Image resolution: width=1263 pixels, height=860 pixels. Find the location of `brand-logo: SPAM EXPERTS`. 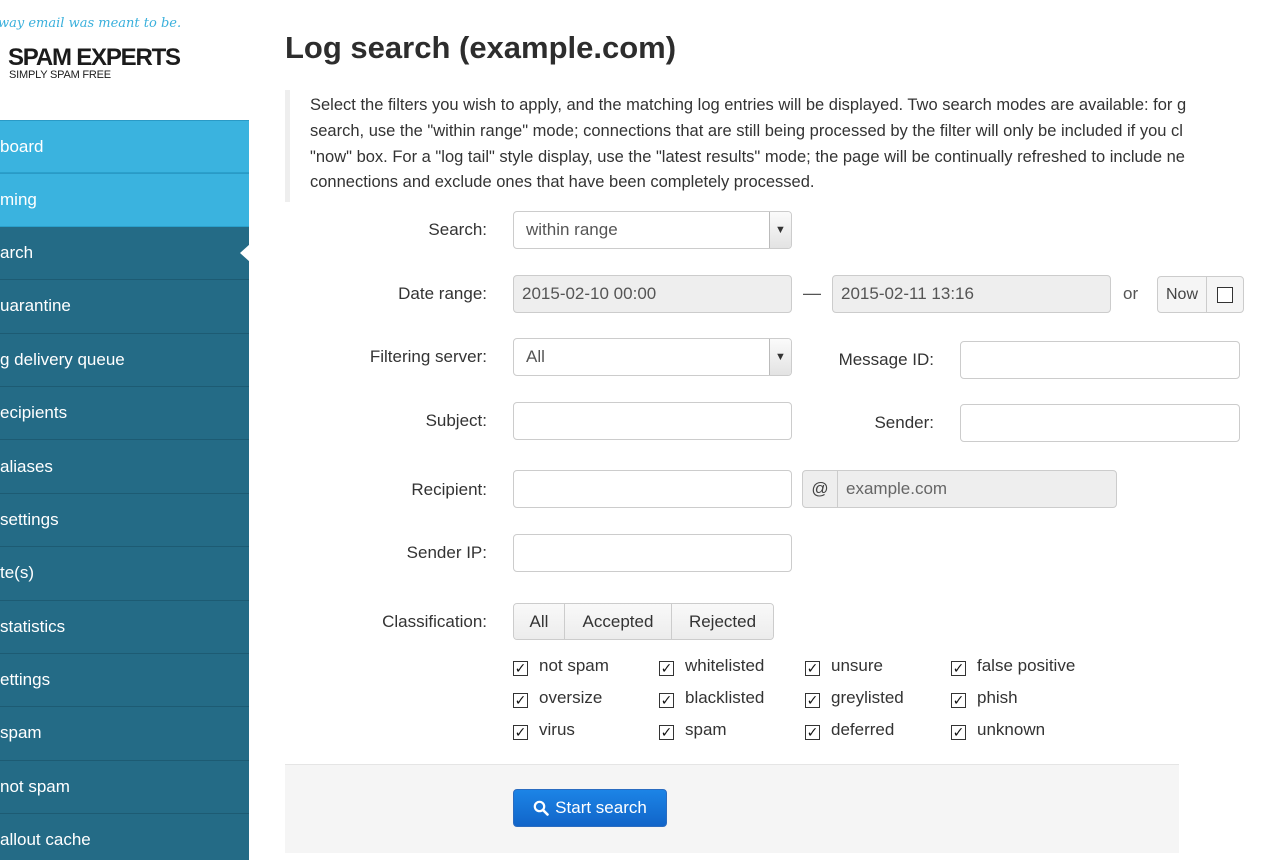

brand-logo: SPAM EXPERTS is located at coordinates (94, 58).